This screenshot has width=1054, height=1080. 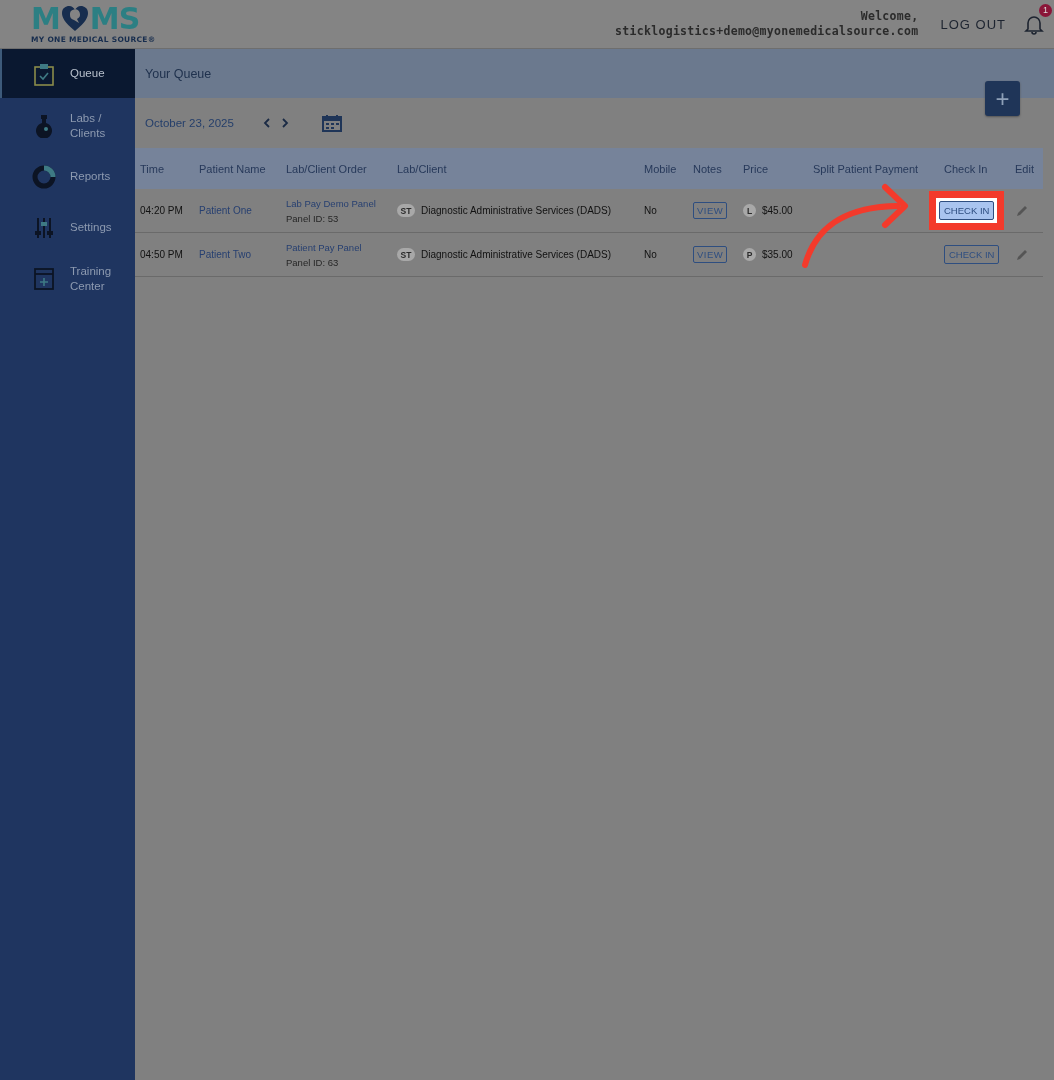 What do you see at coordinates (767, 31) in the screenshot?
I see `user-email: sticklogistics+demo@myonemedicalsource.com` at bounding box center [767, 31].